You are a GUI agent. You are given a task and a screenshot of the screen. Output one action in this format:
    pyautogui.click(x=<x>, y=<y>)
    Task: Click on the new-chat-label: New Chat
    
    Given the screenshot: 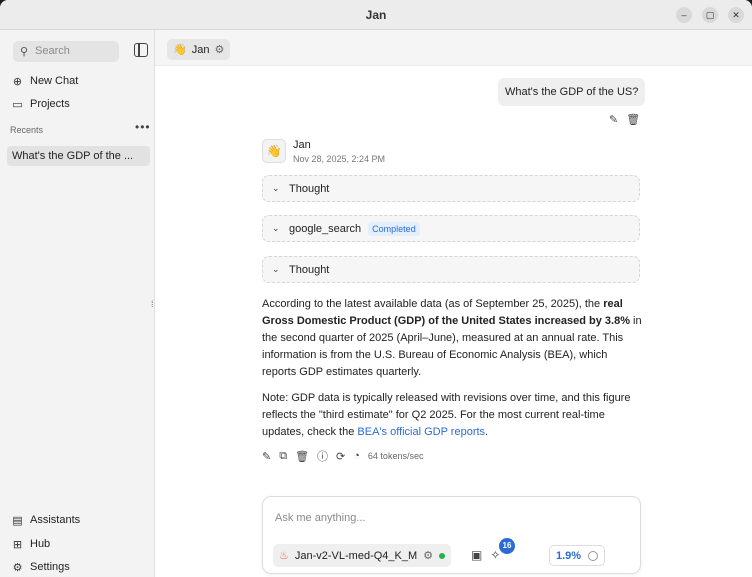 What is the action you would take?
    pyautogui.click(x=54, y=81)
    